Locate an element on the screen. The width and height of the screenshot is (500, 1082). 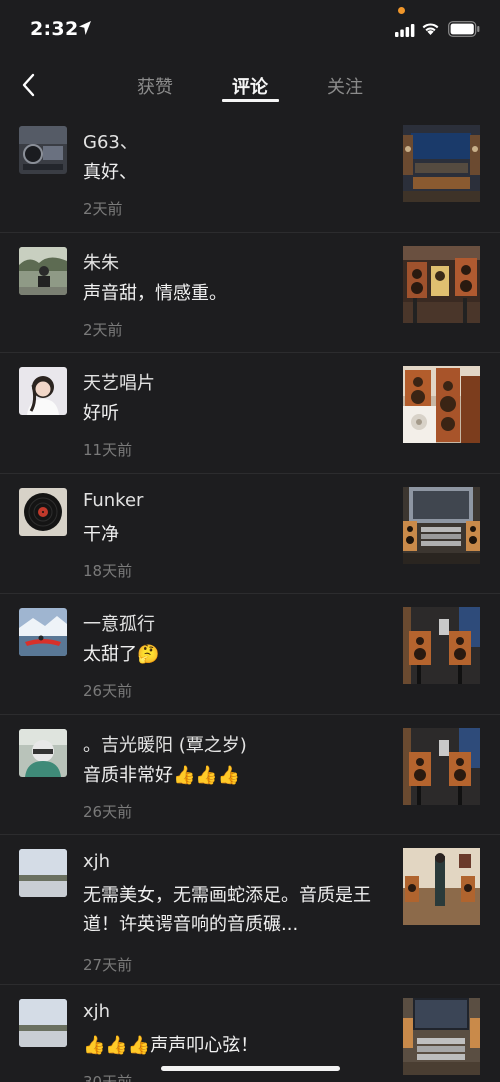
active-tab-indicator is located at coordinates (250, 100).